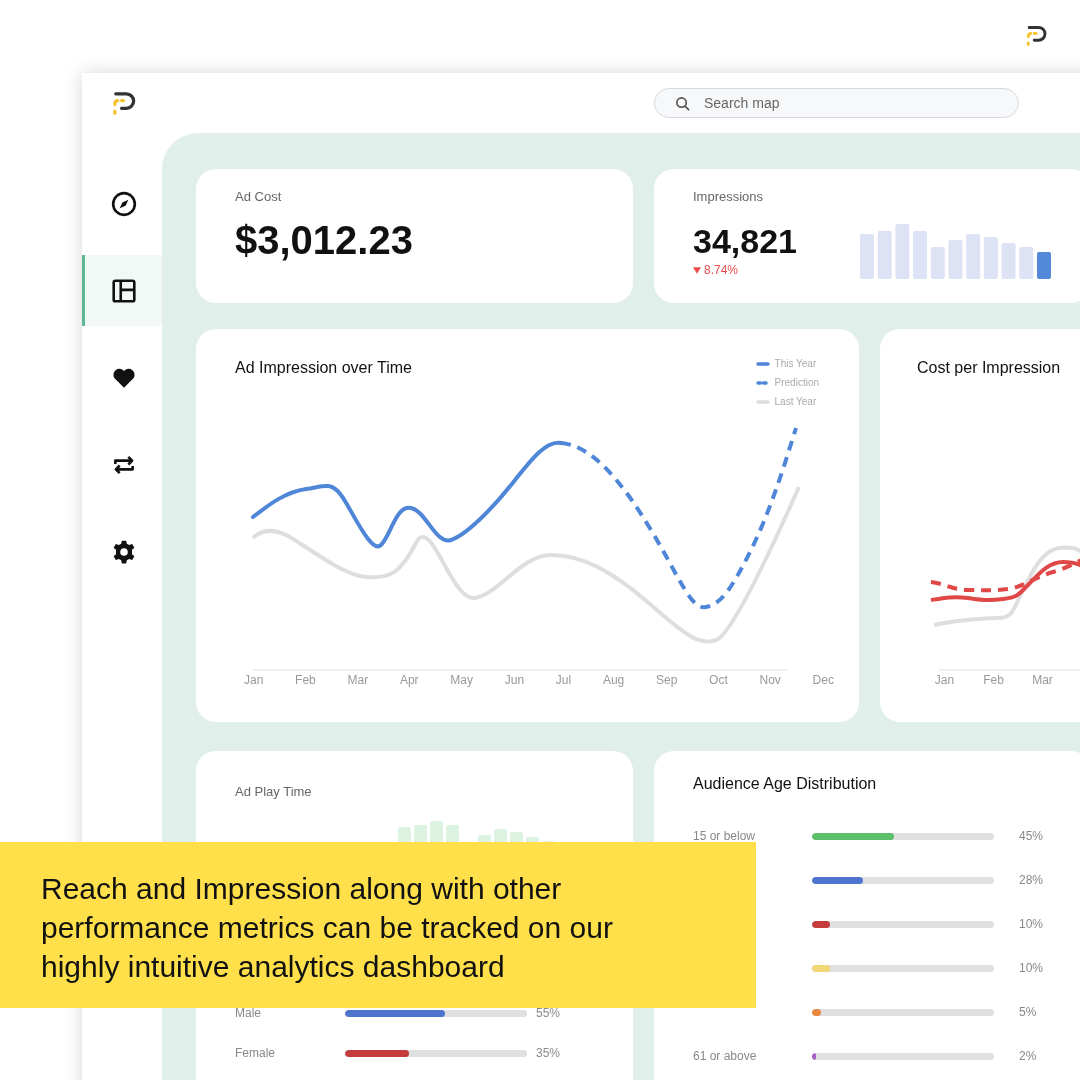 The width and height of the screenshot is (1080, 1080). What do you see at coordinates (324, 240) in the screenshot?
I see `ad-cost-value: $3,012.23` at bounding box center [324, 240].